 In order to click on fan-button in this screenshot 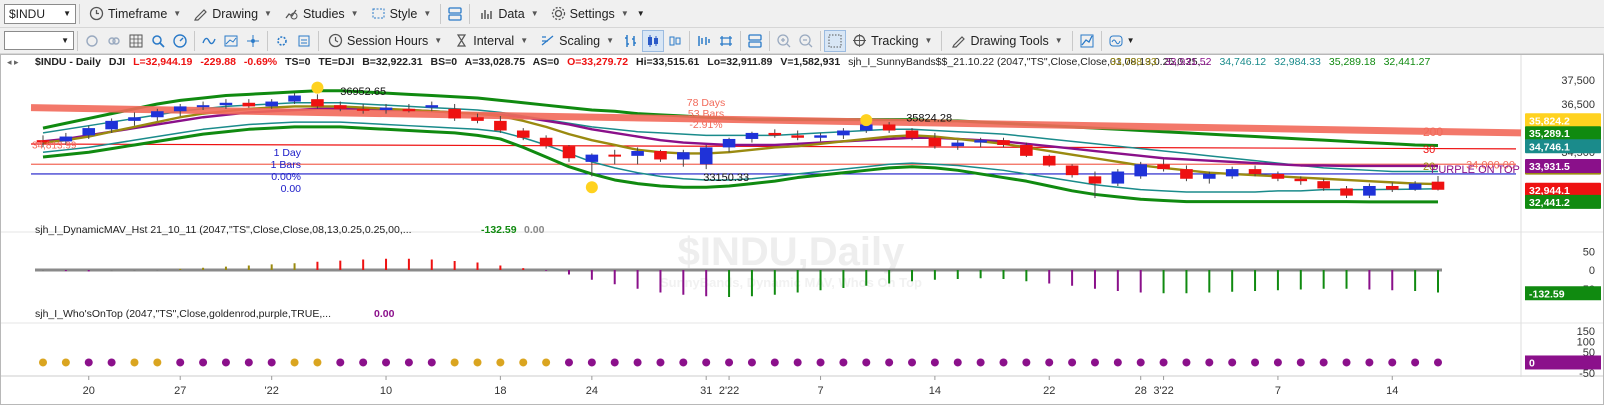, I will do `click(253, 41)`.